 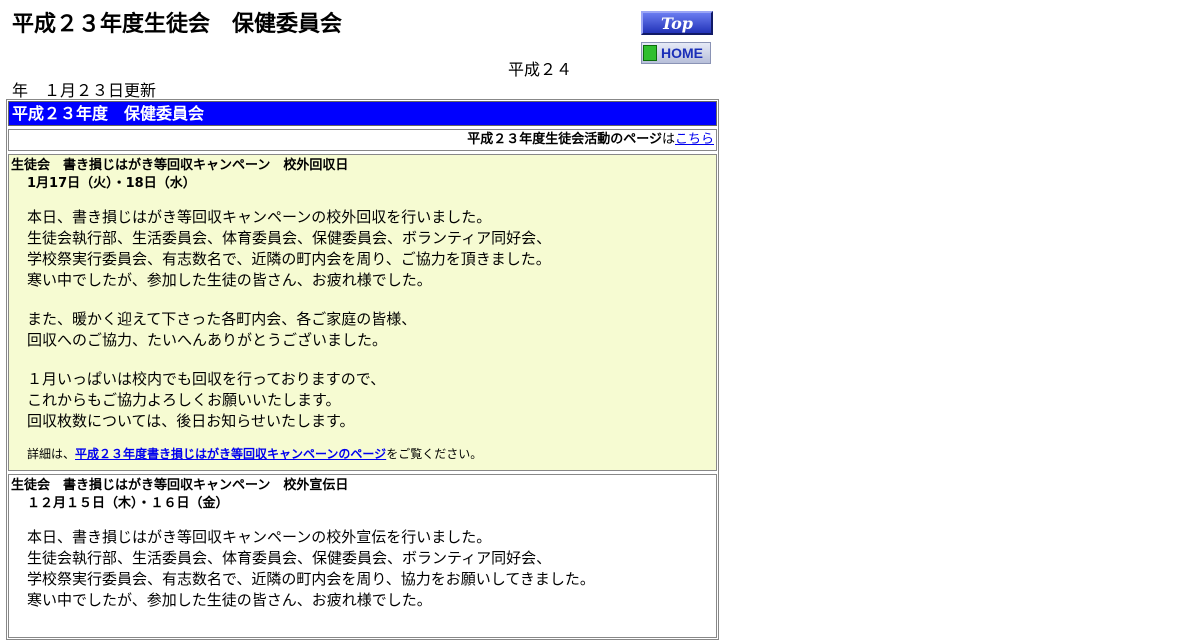 I want to click on body-line: 回収へのご協力、たいへんありがとうございました。, so click(x=207, y=340).